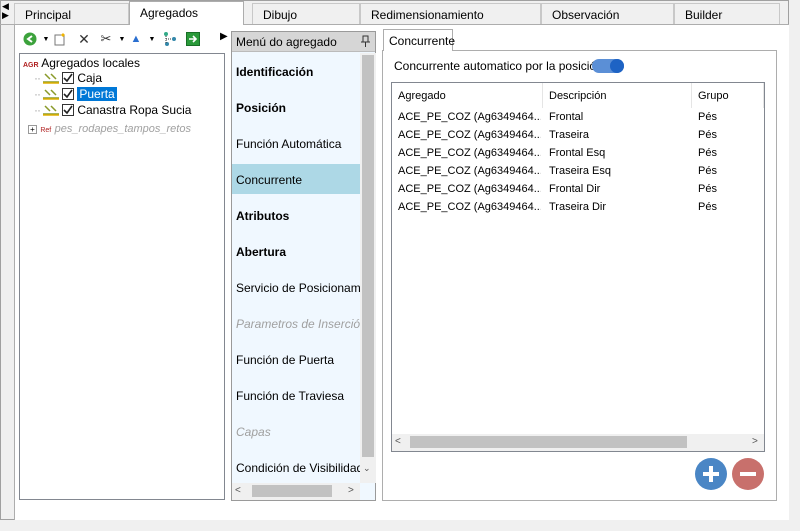 The width and height of the screenshot is (800, 531). Describe the element at coordinates (296, 179) in the screenshot. I see `menu-item: Concurrente` at that location.